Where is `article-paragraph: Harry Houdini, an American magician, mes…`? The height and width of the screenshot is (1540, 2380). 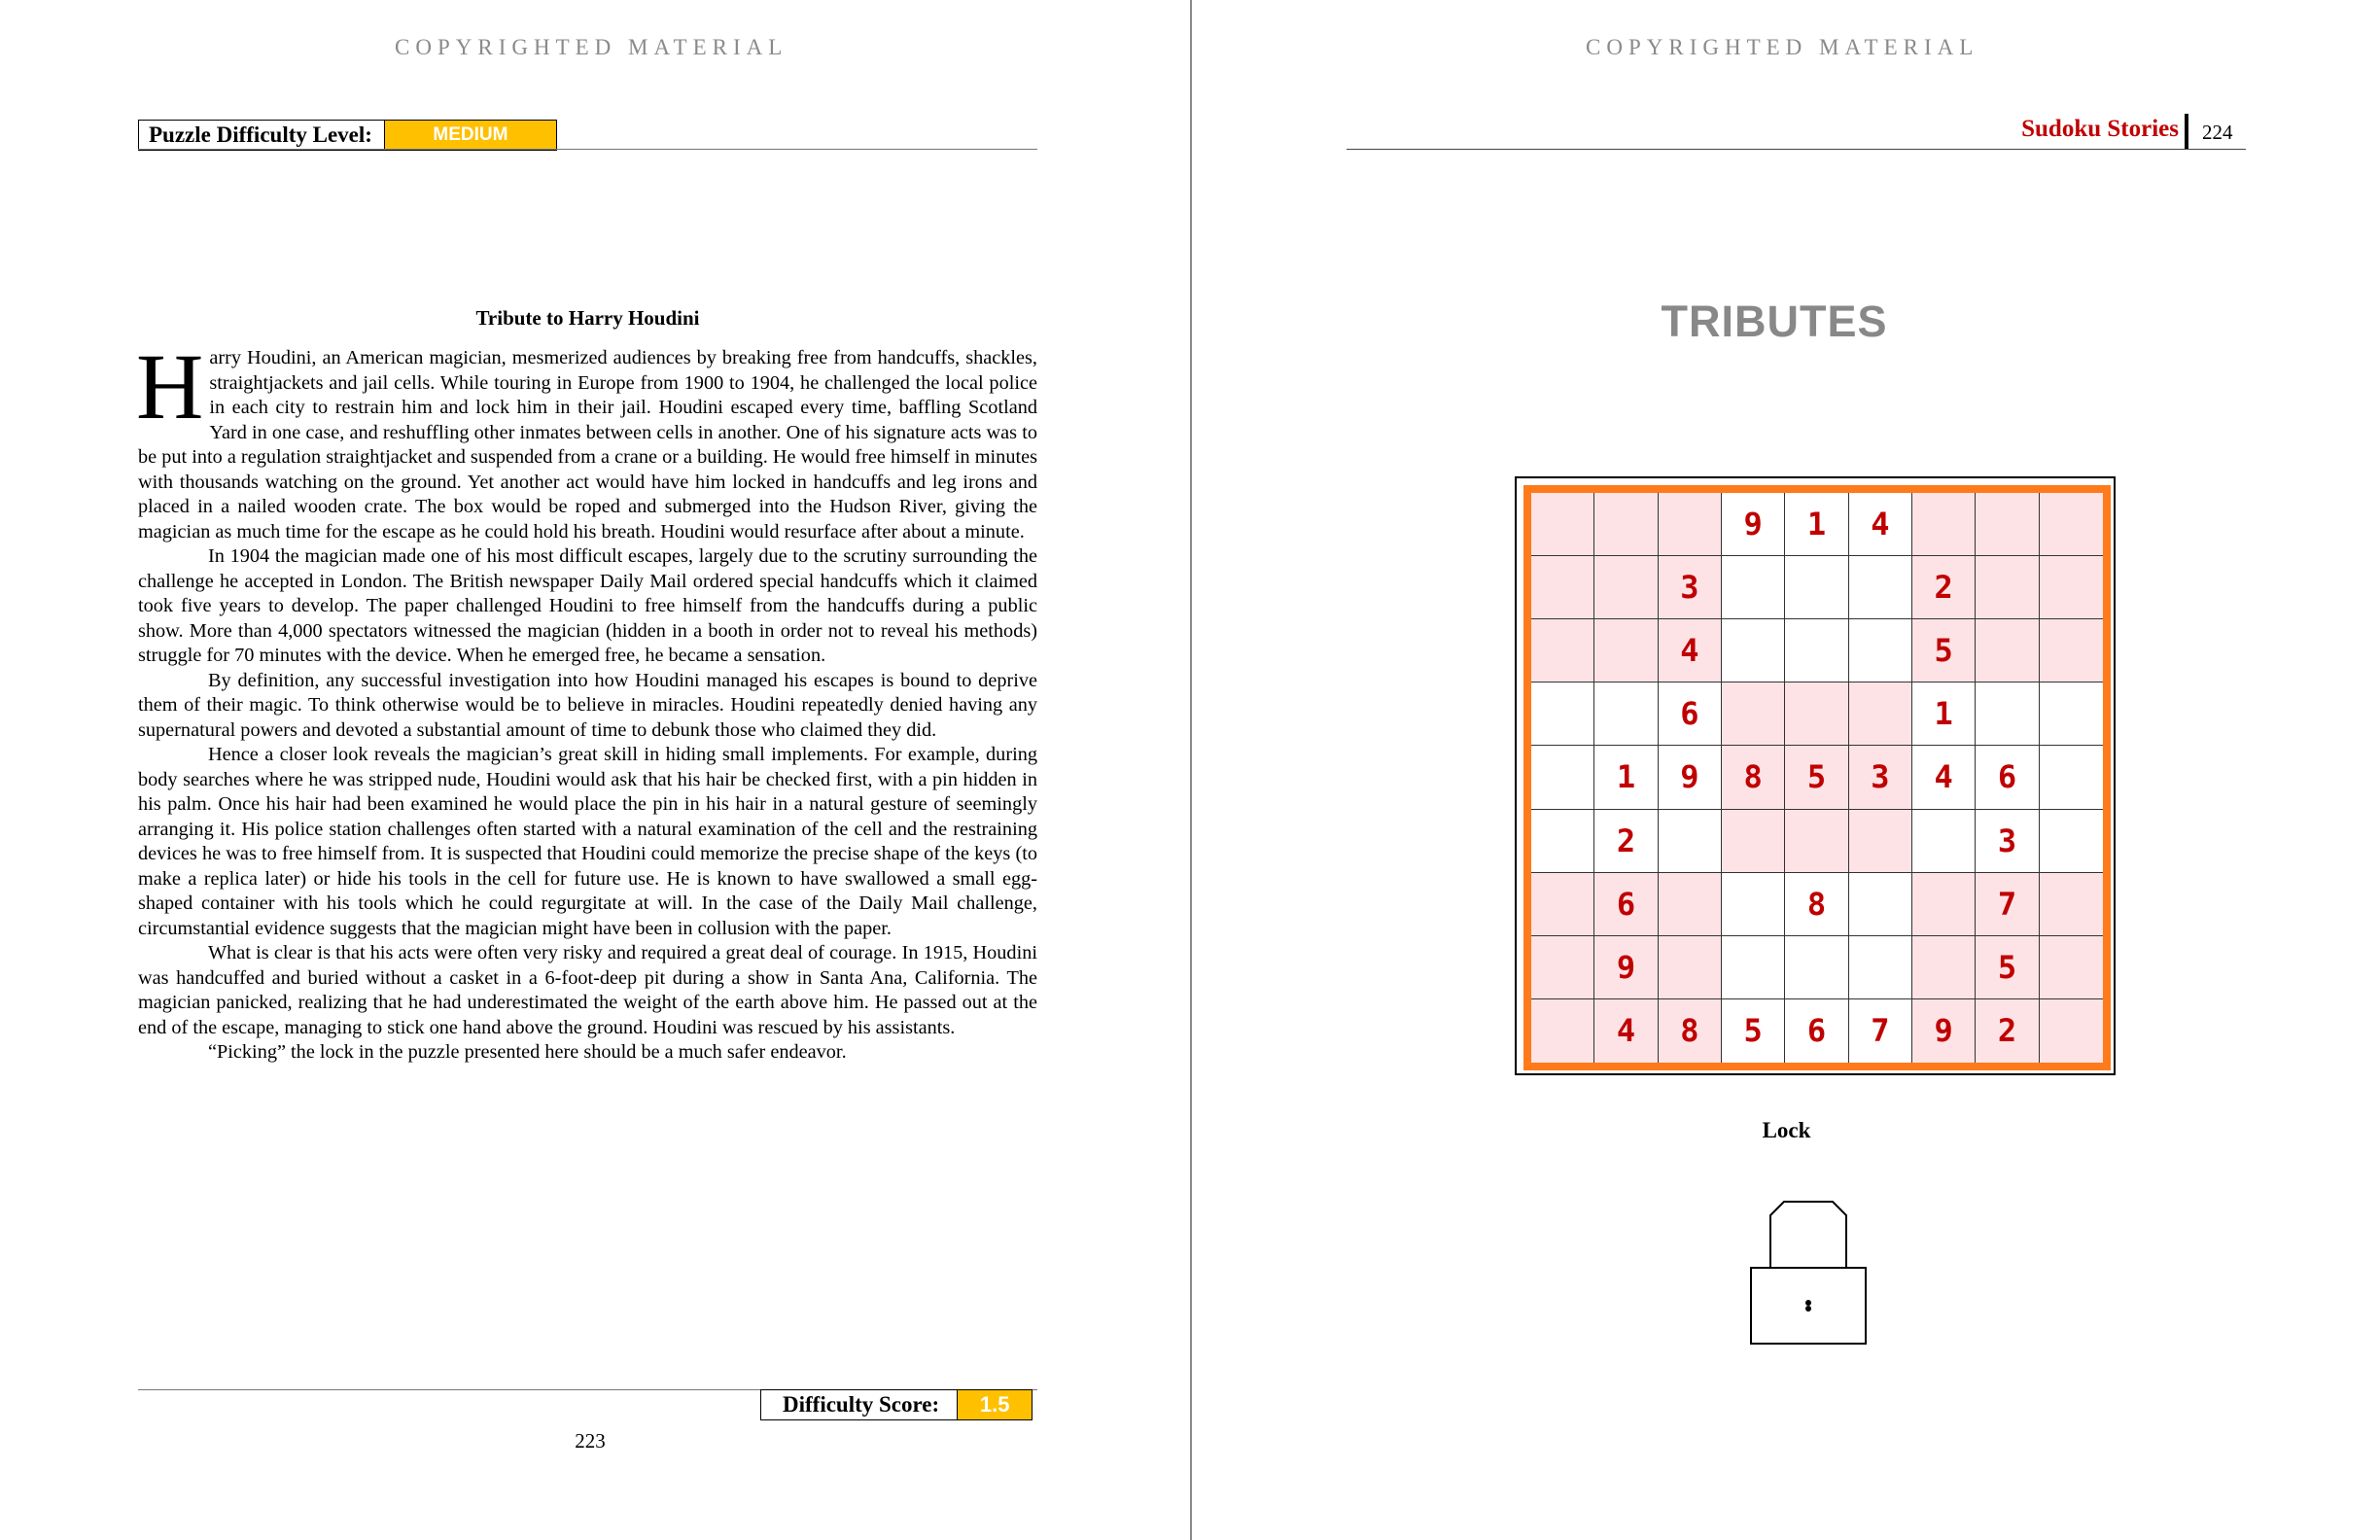 article-paragraph: Harry Houdini, an American magician, mes… is located at coordinates (586, 439).